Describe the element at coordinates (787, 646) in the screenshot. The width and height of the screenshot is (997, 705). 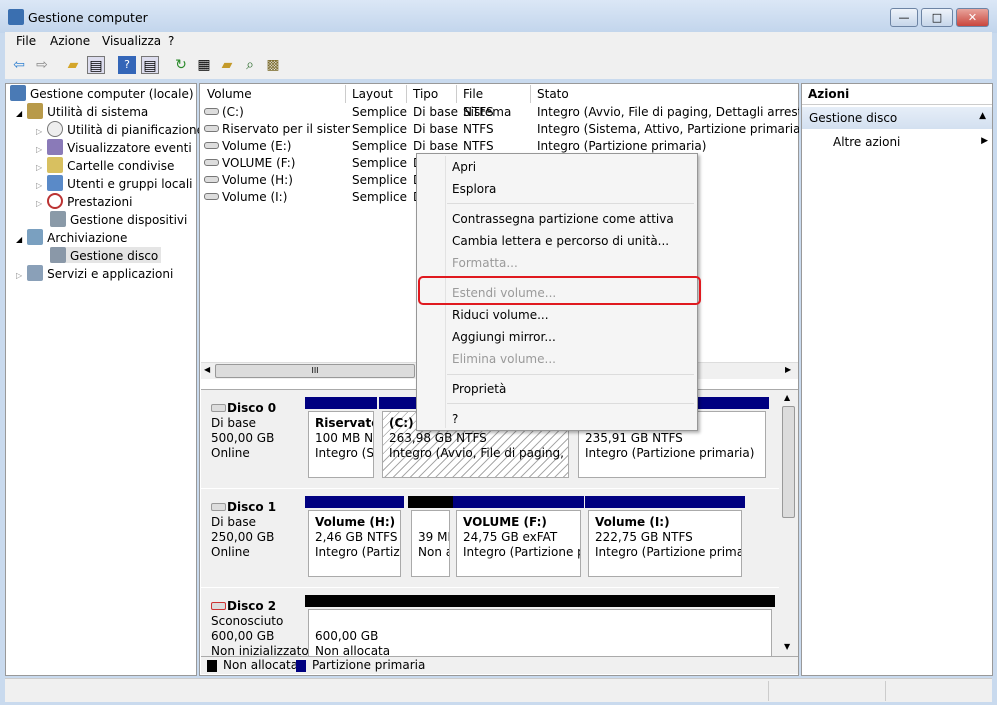
I see `scroll-down-icon: ▼` at that location.